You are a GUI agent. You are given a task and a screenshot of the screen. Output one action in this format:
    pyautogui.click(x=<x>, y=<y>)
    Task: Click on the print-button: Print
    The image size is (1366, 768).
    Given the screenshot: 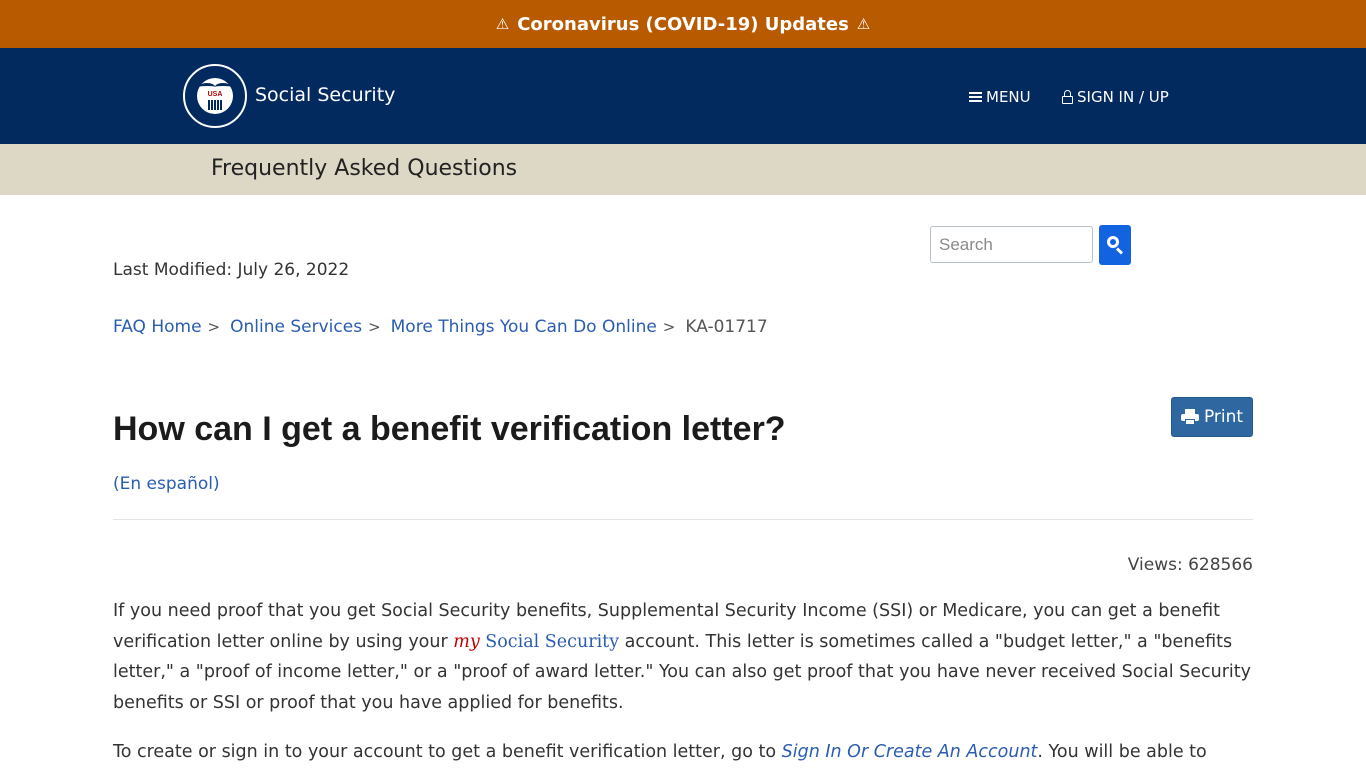 What is the action you would take?
    pyautogui.click(x=1212, y=417)
    